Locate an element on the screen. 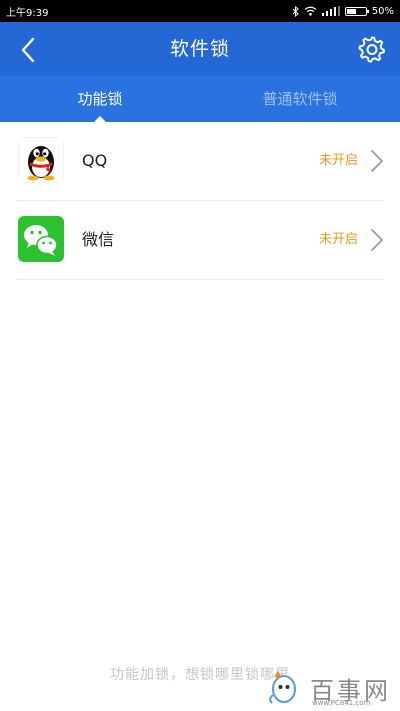 The height and width of the screenshot is (711, 400). battery-icon is located at coordinates (356, 11).